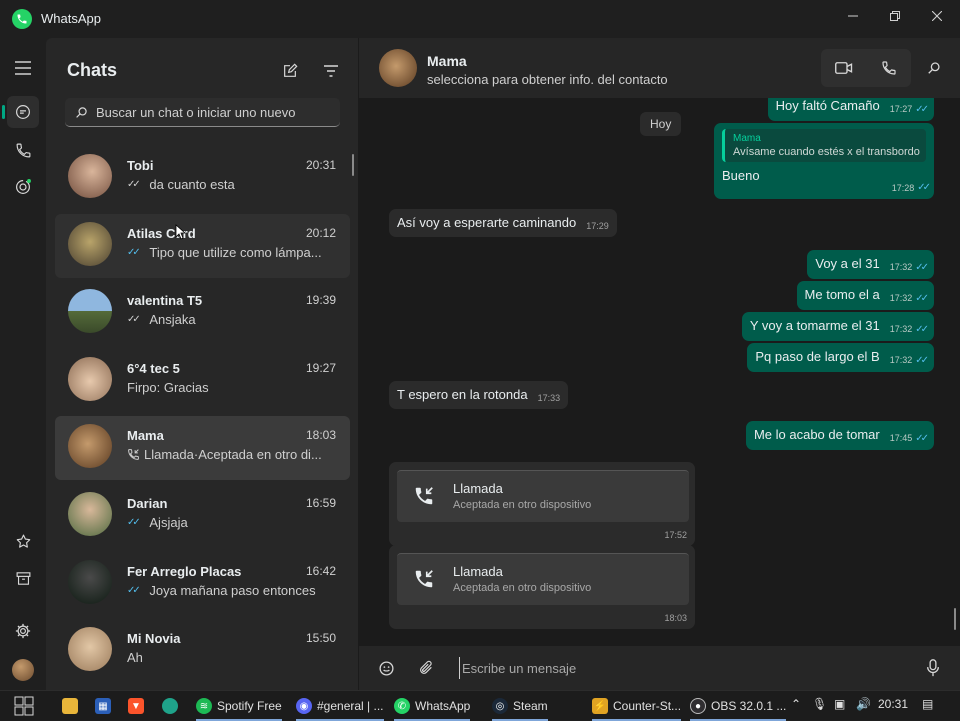 This screenshot has width=960, height=721. Describe the element at coordinates (847, 263) in the screenshot. I see `message-text: Voy a el 31` at that location.